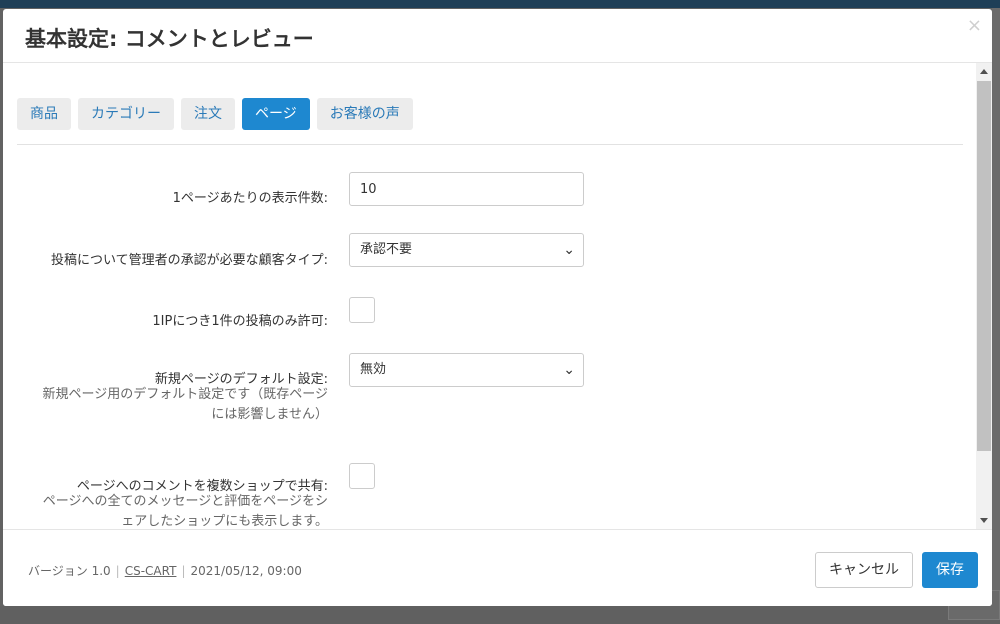 The image size is (1000, 624). I want to click on footer-meta: バージョン 1.0 | CS-CART | 2021/05/12, 09:00, so click(165, 570).